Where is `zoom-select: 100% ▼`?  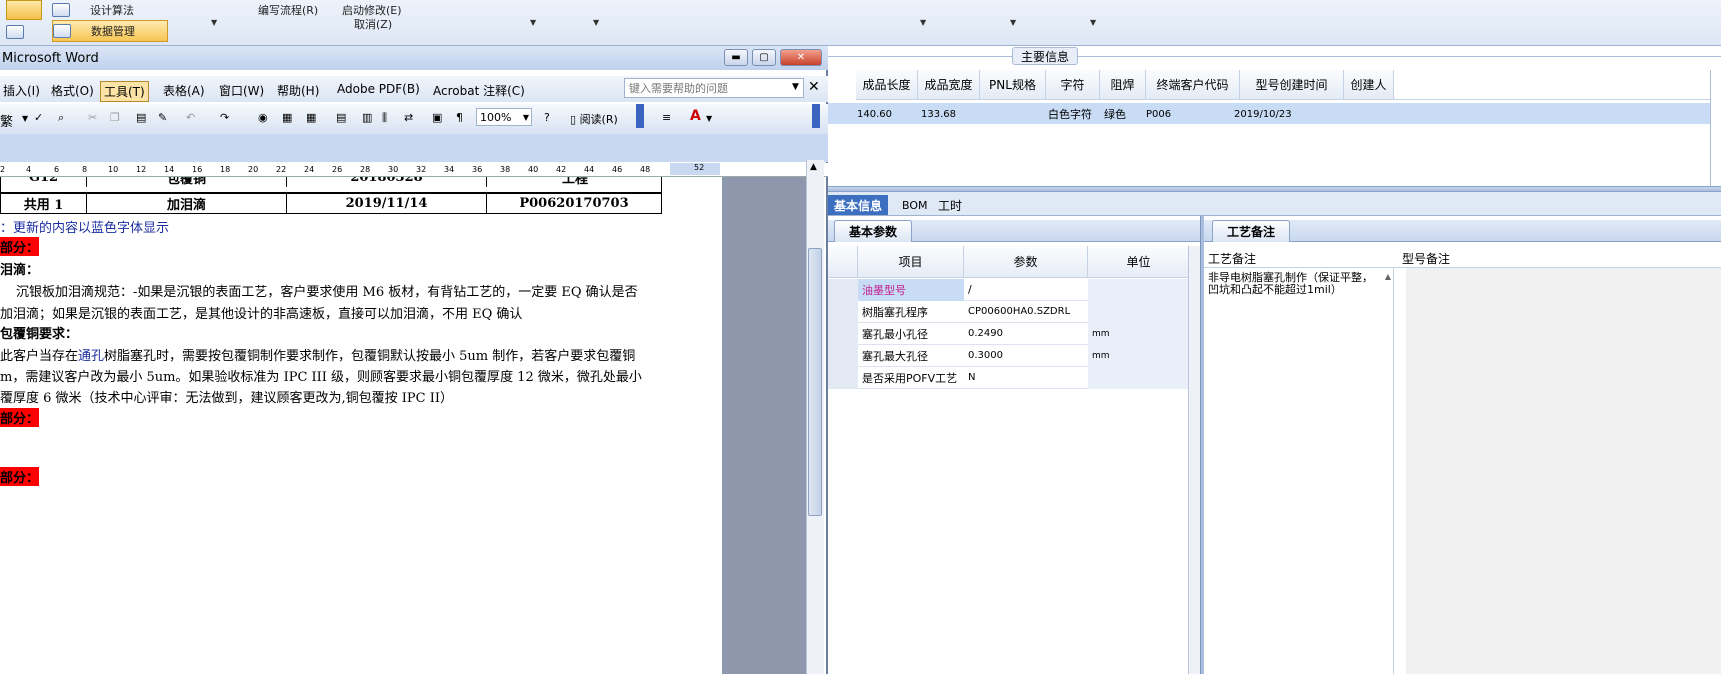
zoom-select: 100% ▼ is located at coordinates (504, 117).